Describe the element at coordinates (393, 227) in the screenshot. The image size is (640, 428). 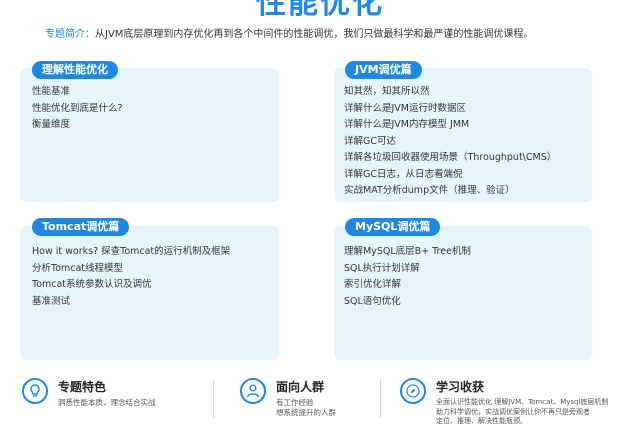
I see `card-title-mysql-tuning: MySQL调优篇` at that location.